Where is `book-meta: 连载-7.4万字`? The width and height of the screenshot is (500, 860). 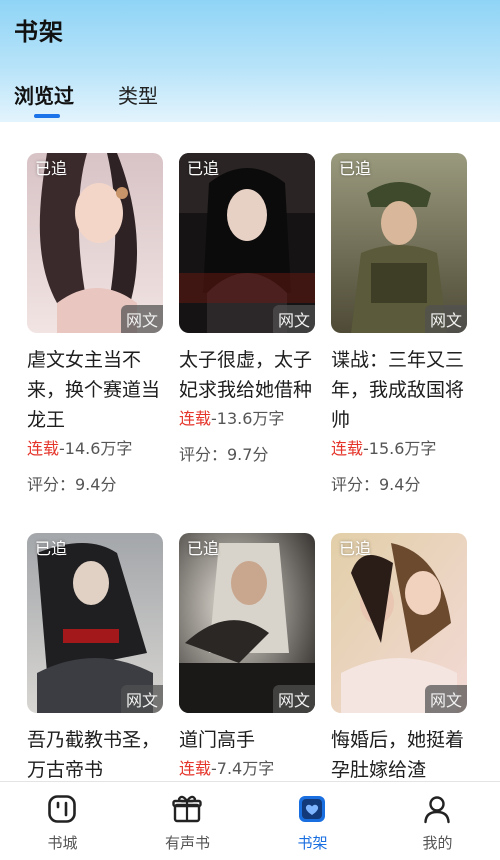
book-meta: 连载-7.4万字 is located at coordinates (247, 769).